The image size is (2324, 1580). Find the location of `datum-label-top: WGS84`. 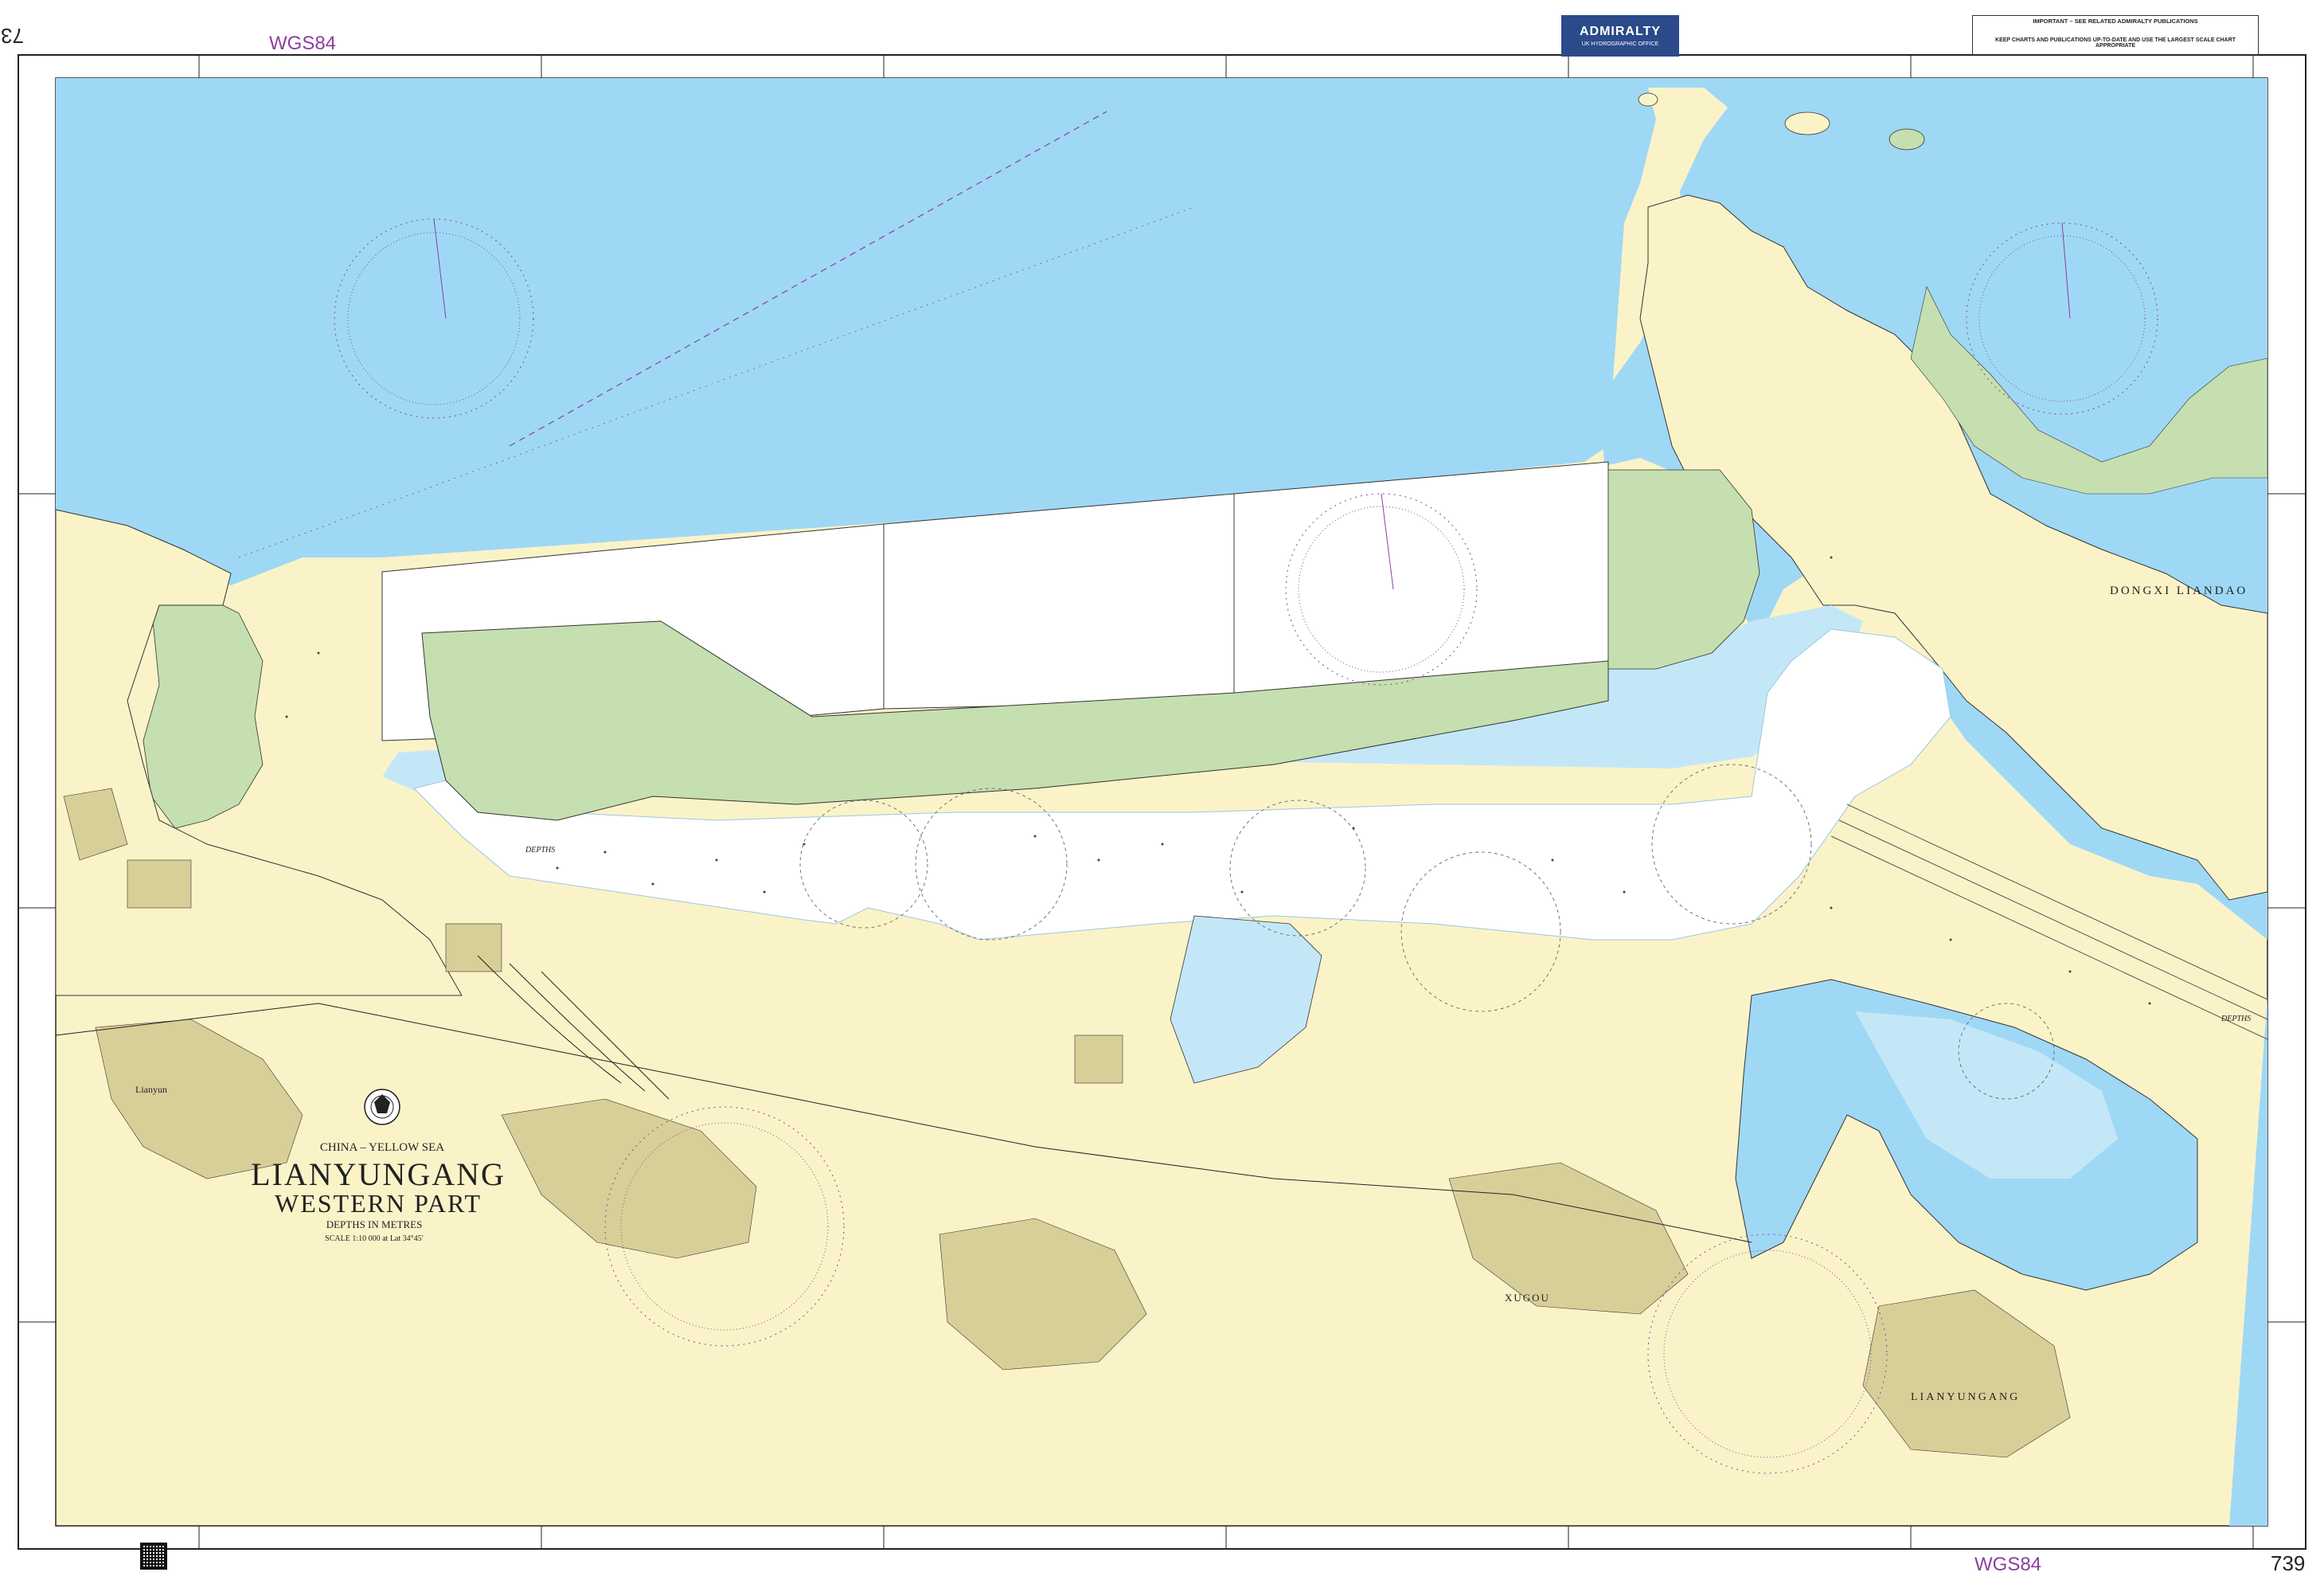

datum-label-top: WGS84 is located at coordinates (303, 43).